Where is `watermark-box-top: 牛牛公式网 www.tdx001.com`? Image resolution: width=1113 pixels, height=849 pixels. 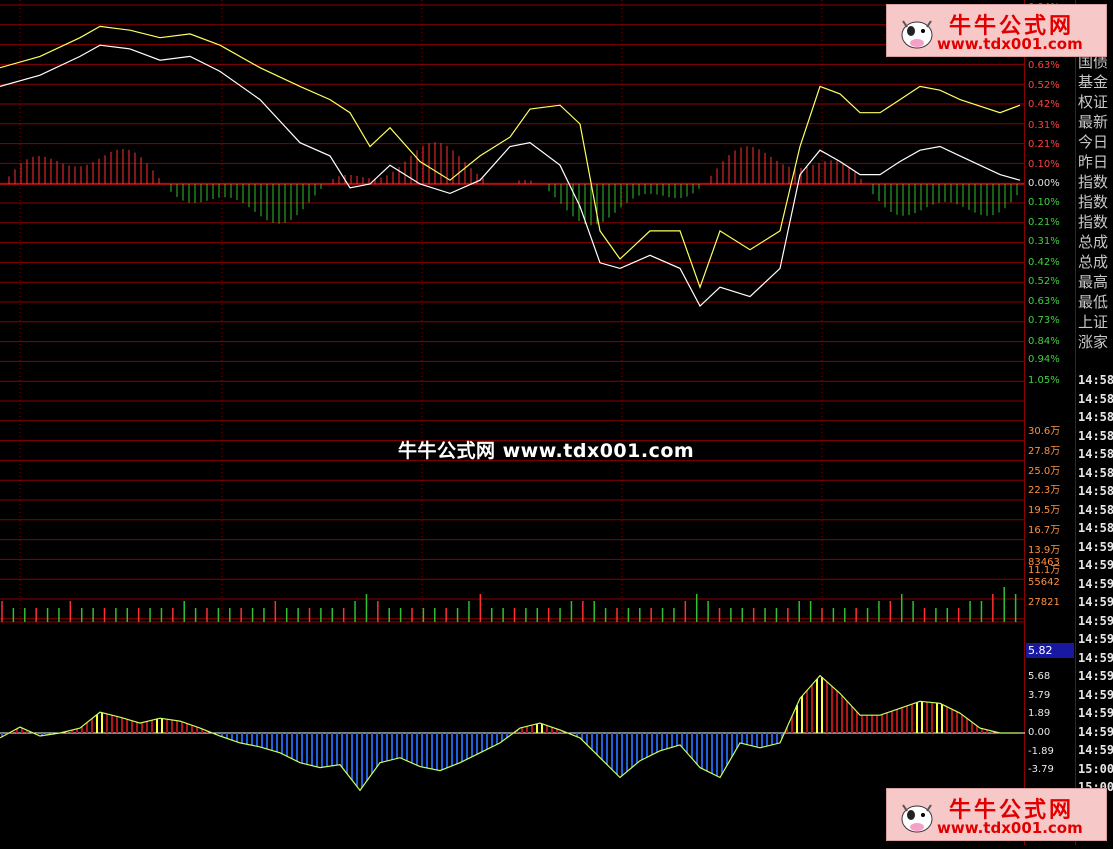
watermark-box-top: 牛牛公式网 www.tdx001.com is located at coordinates (996, 30).